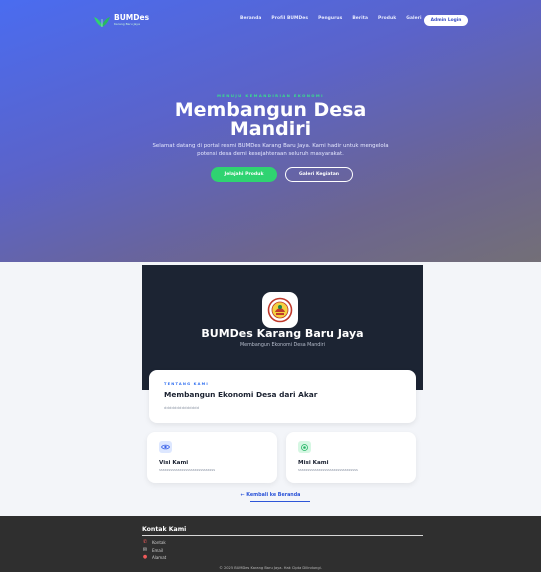 This screenshot has height=572, width=541. What do you see at coordinates (282, 535) in the screenshot?
I see `footer-divider` at bounding box center [282, 535].